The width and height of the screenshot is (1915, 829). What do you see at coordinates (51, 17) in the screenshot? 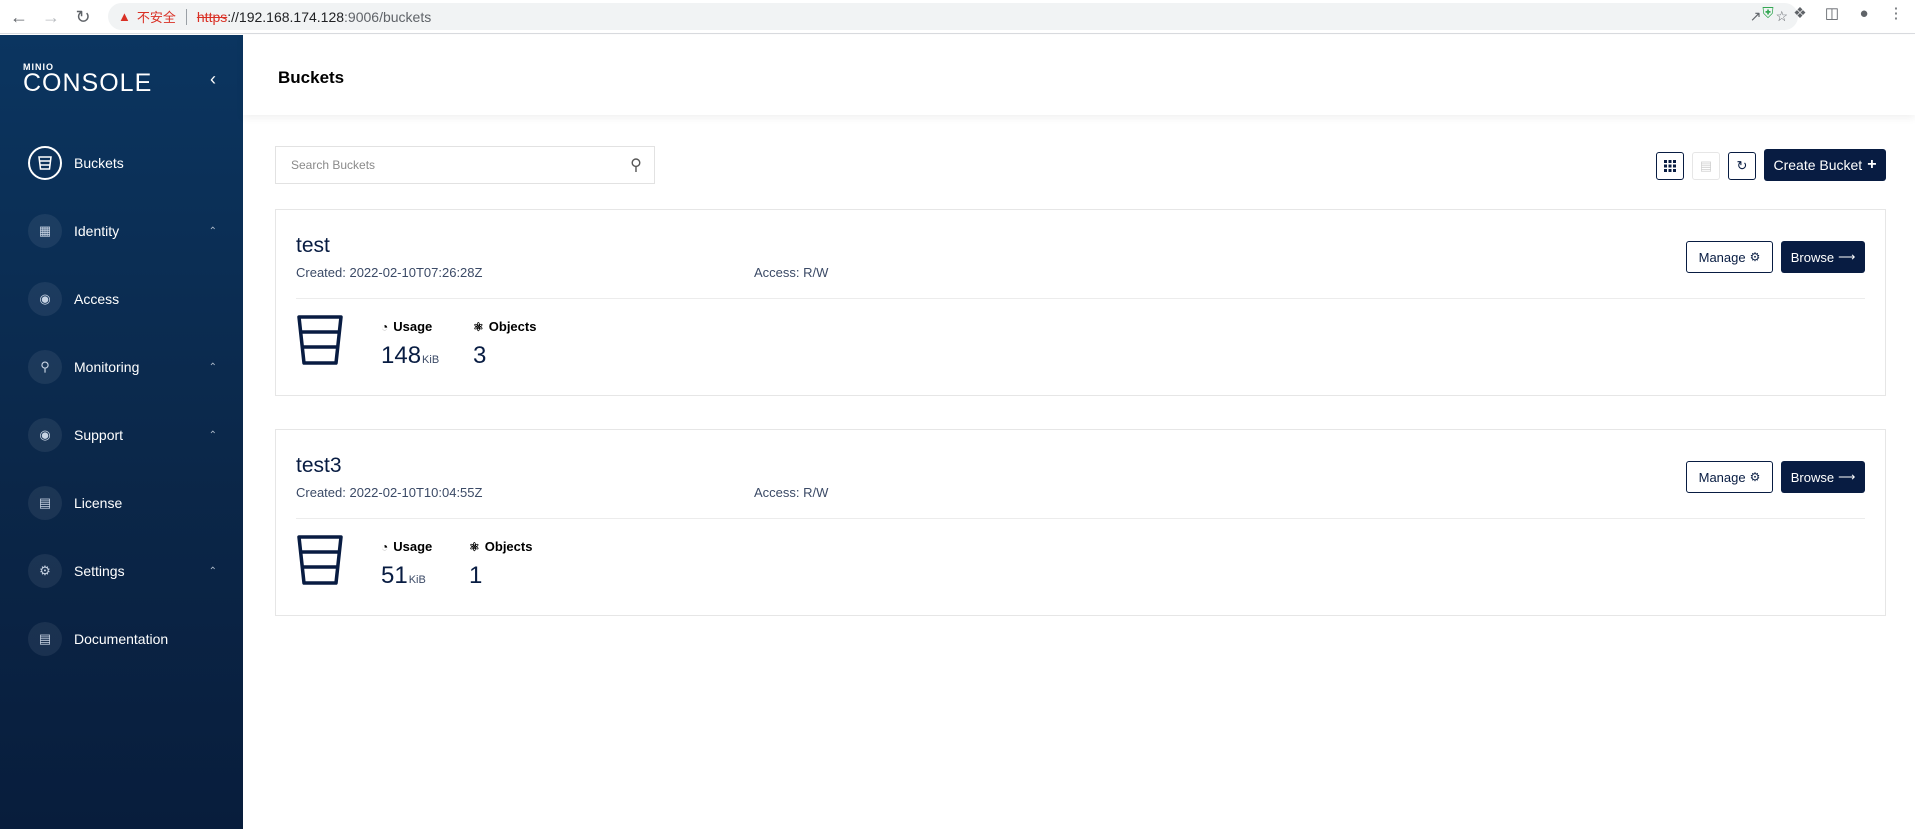
I see `forward-icon: →` at bounding box center [51, 17].